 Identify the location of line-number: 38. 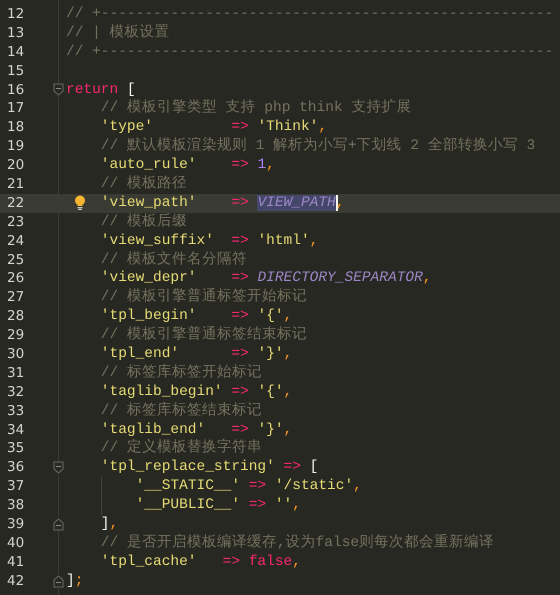
(16, 506).